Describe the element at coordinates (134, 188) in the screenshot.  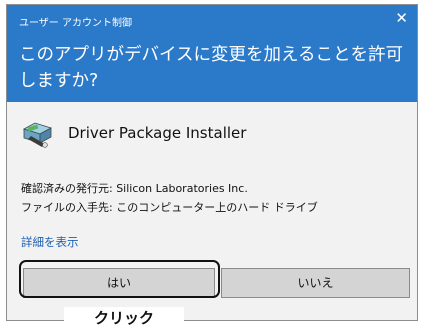
I see `publisher-text: 確認済みの発行元: Silicon Laboratories Inc.` at that location.